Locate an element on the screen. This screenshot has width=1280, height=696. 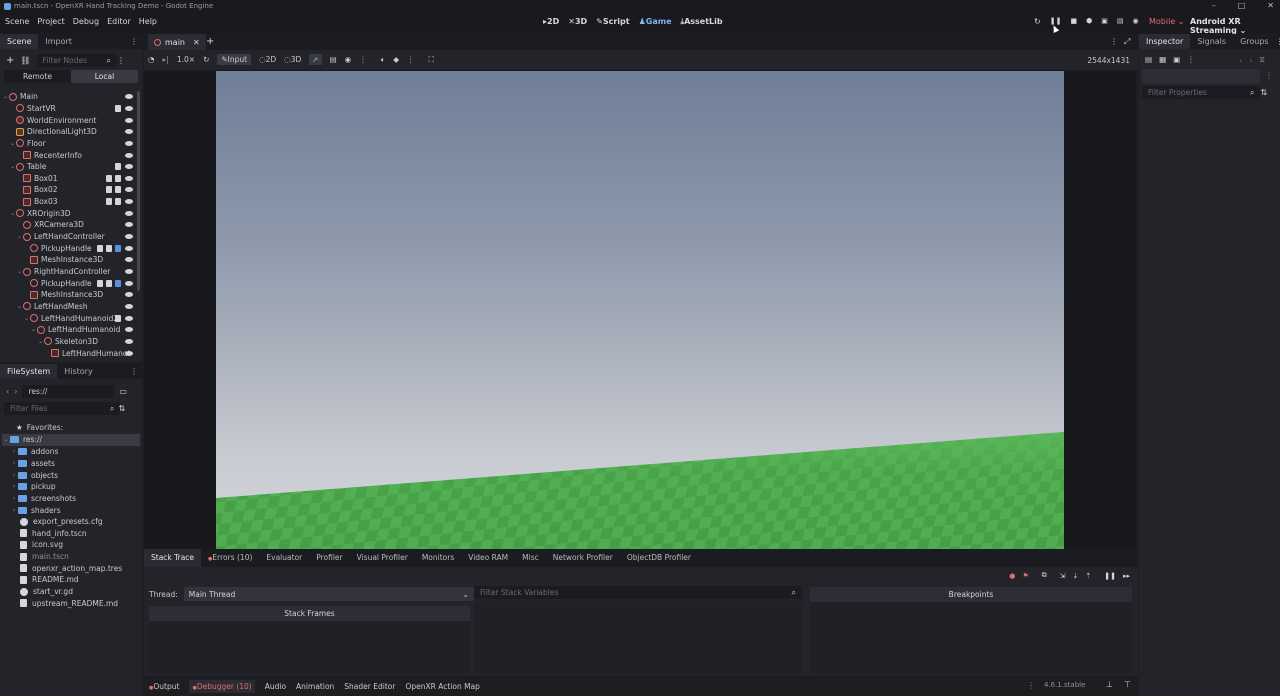
file-item: hand_info.tscn is located at coordinates (53, 534).